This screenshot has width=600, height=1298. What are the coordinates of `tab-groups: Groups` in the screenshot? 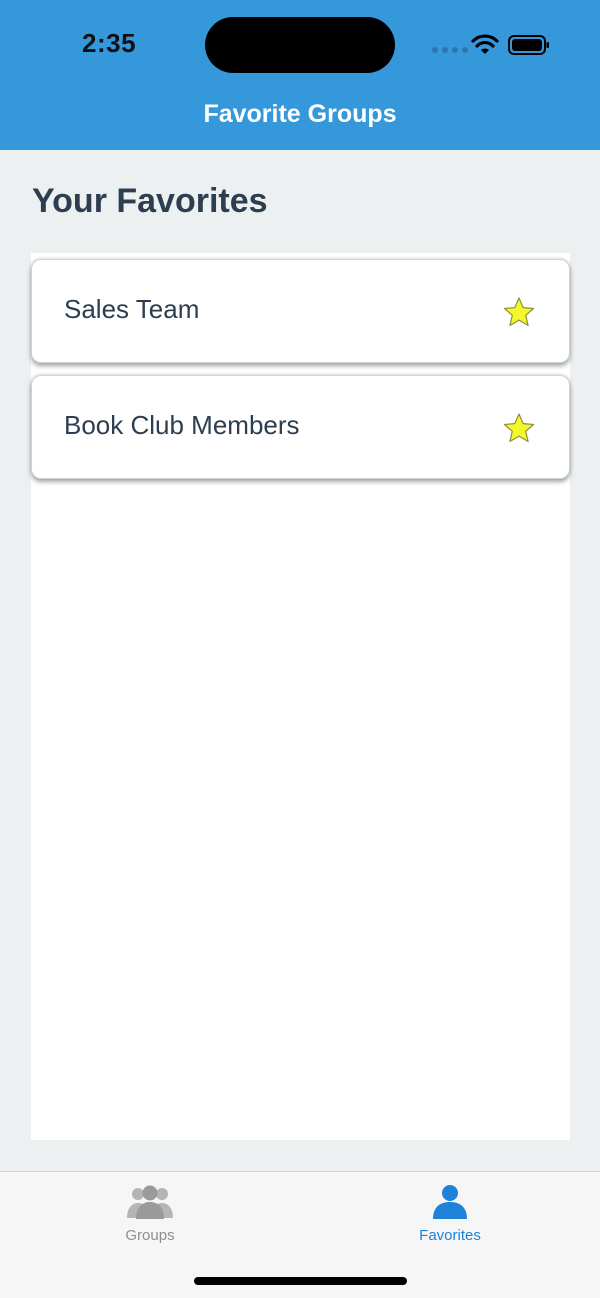 It's located at (150, 1217).